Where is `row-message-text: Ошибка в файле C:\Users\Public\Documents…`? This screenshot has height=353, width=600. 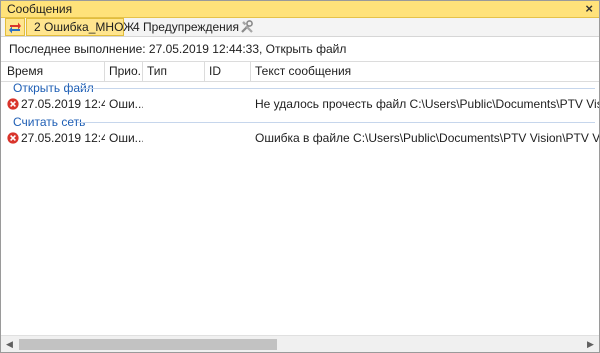 row-message-text: Ошибка в файле C:\Users\Public\Documents… is located at coordinates (427, 138).